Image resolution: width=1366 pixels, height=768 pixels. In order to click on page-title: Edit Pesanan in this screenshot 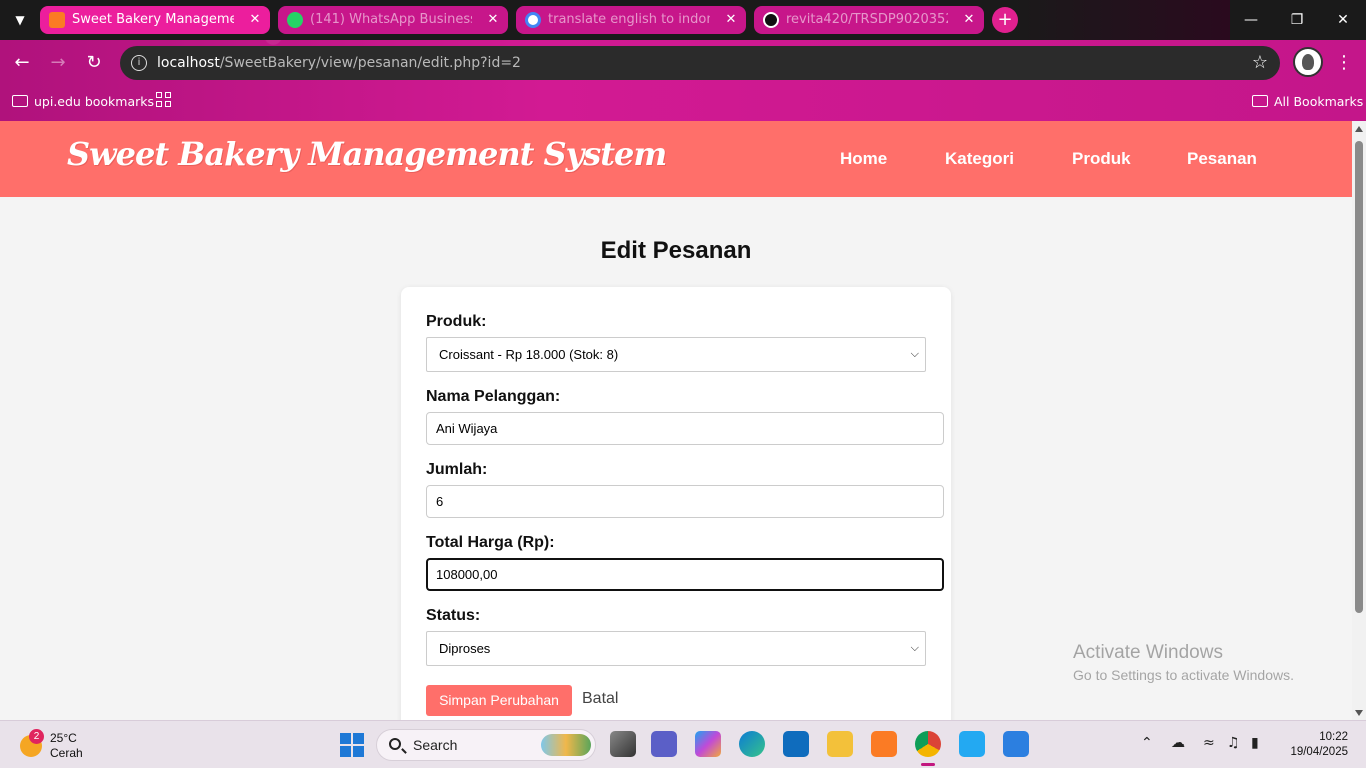, I will do `click(676, 250)`.